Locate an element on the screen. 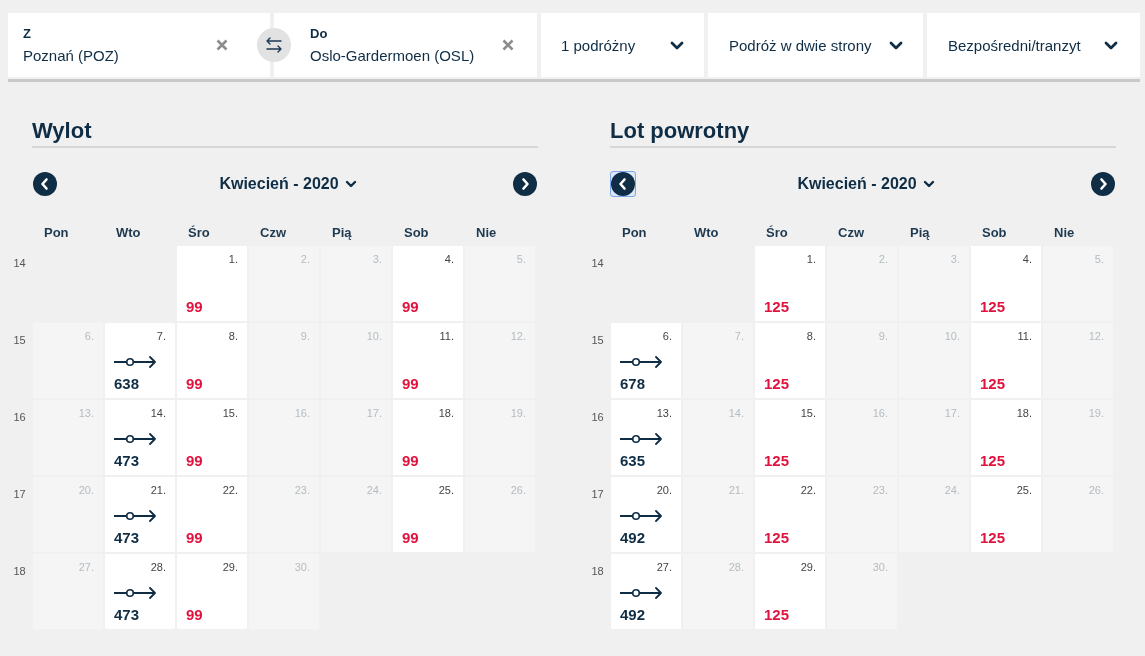 This screenshot has height=656, width=1145. chevron-left-icon is located at coordinates (45, 184).